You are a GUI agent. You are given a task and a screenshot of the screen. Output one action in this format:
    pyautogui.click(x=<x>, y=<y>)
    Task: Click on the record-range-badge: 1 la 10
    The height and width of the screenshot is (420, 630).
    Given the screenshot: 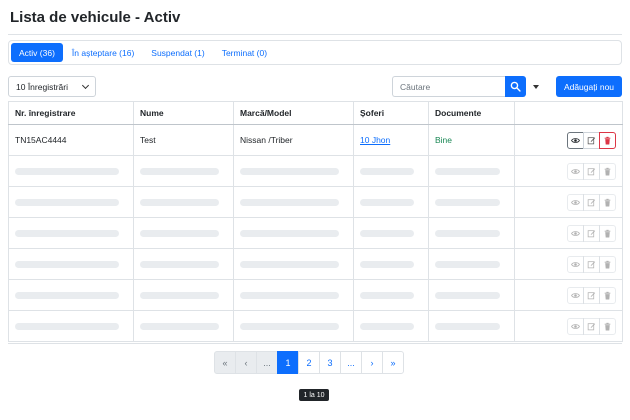 What is the action you would take?
    pyautogui.click(x=314, y=395)
    